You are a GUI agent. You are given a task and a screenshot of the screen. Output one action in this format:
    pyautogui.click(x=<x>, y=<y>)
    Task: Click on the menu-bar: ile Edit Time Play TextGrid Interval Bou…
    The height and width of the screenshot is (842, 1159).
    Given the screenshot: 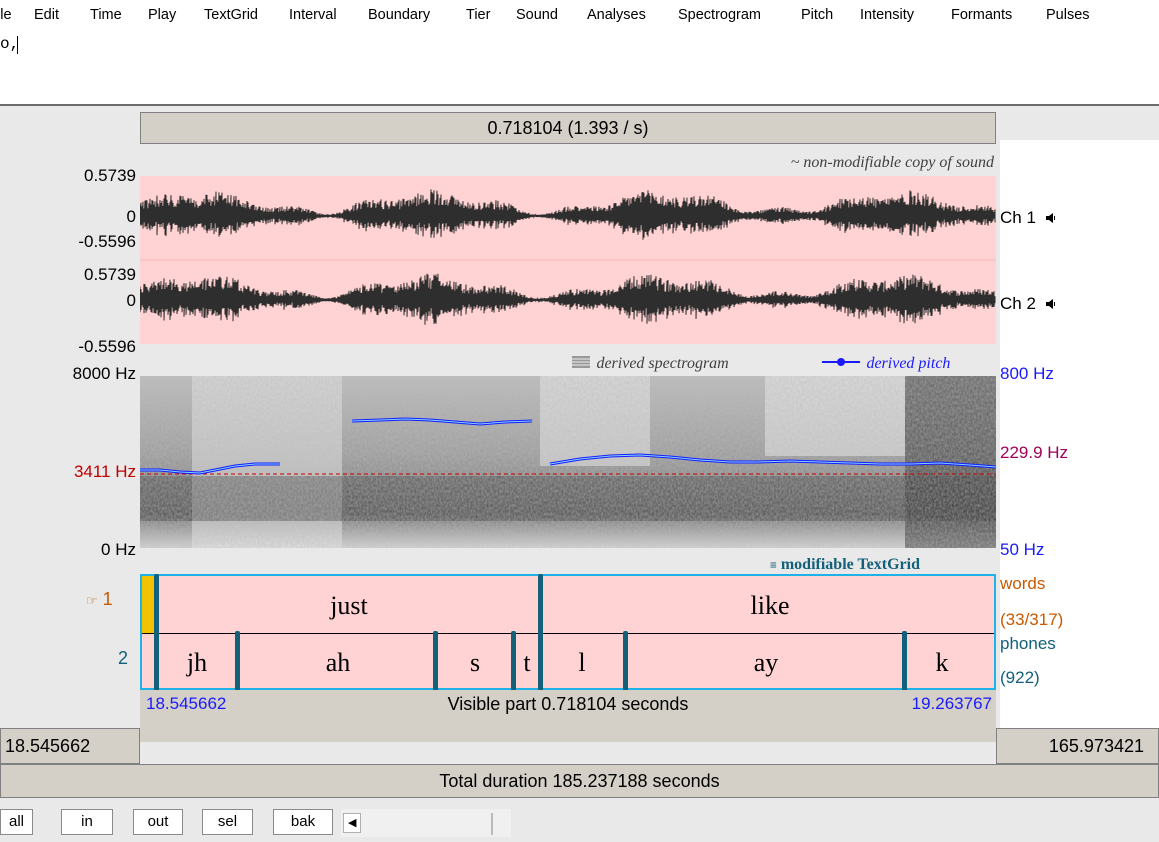 What is the action you would take?
    pyautogui.click(x=579, y=16)
    